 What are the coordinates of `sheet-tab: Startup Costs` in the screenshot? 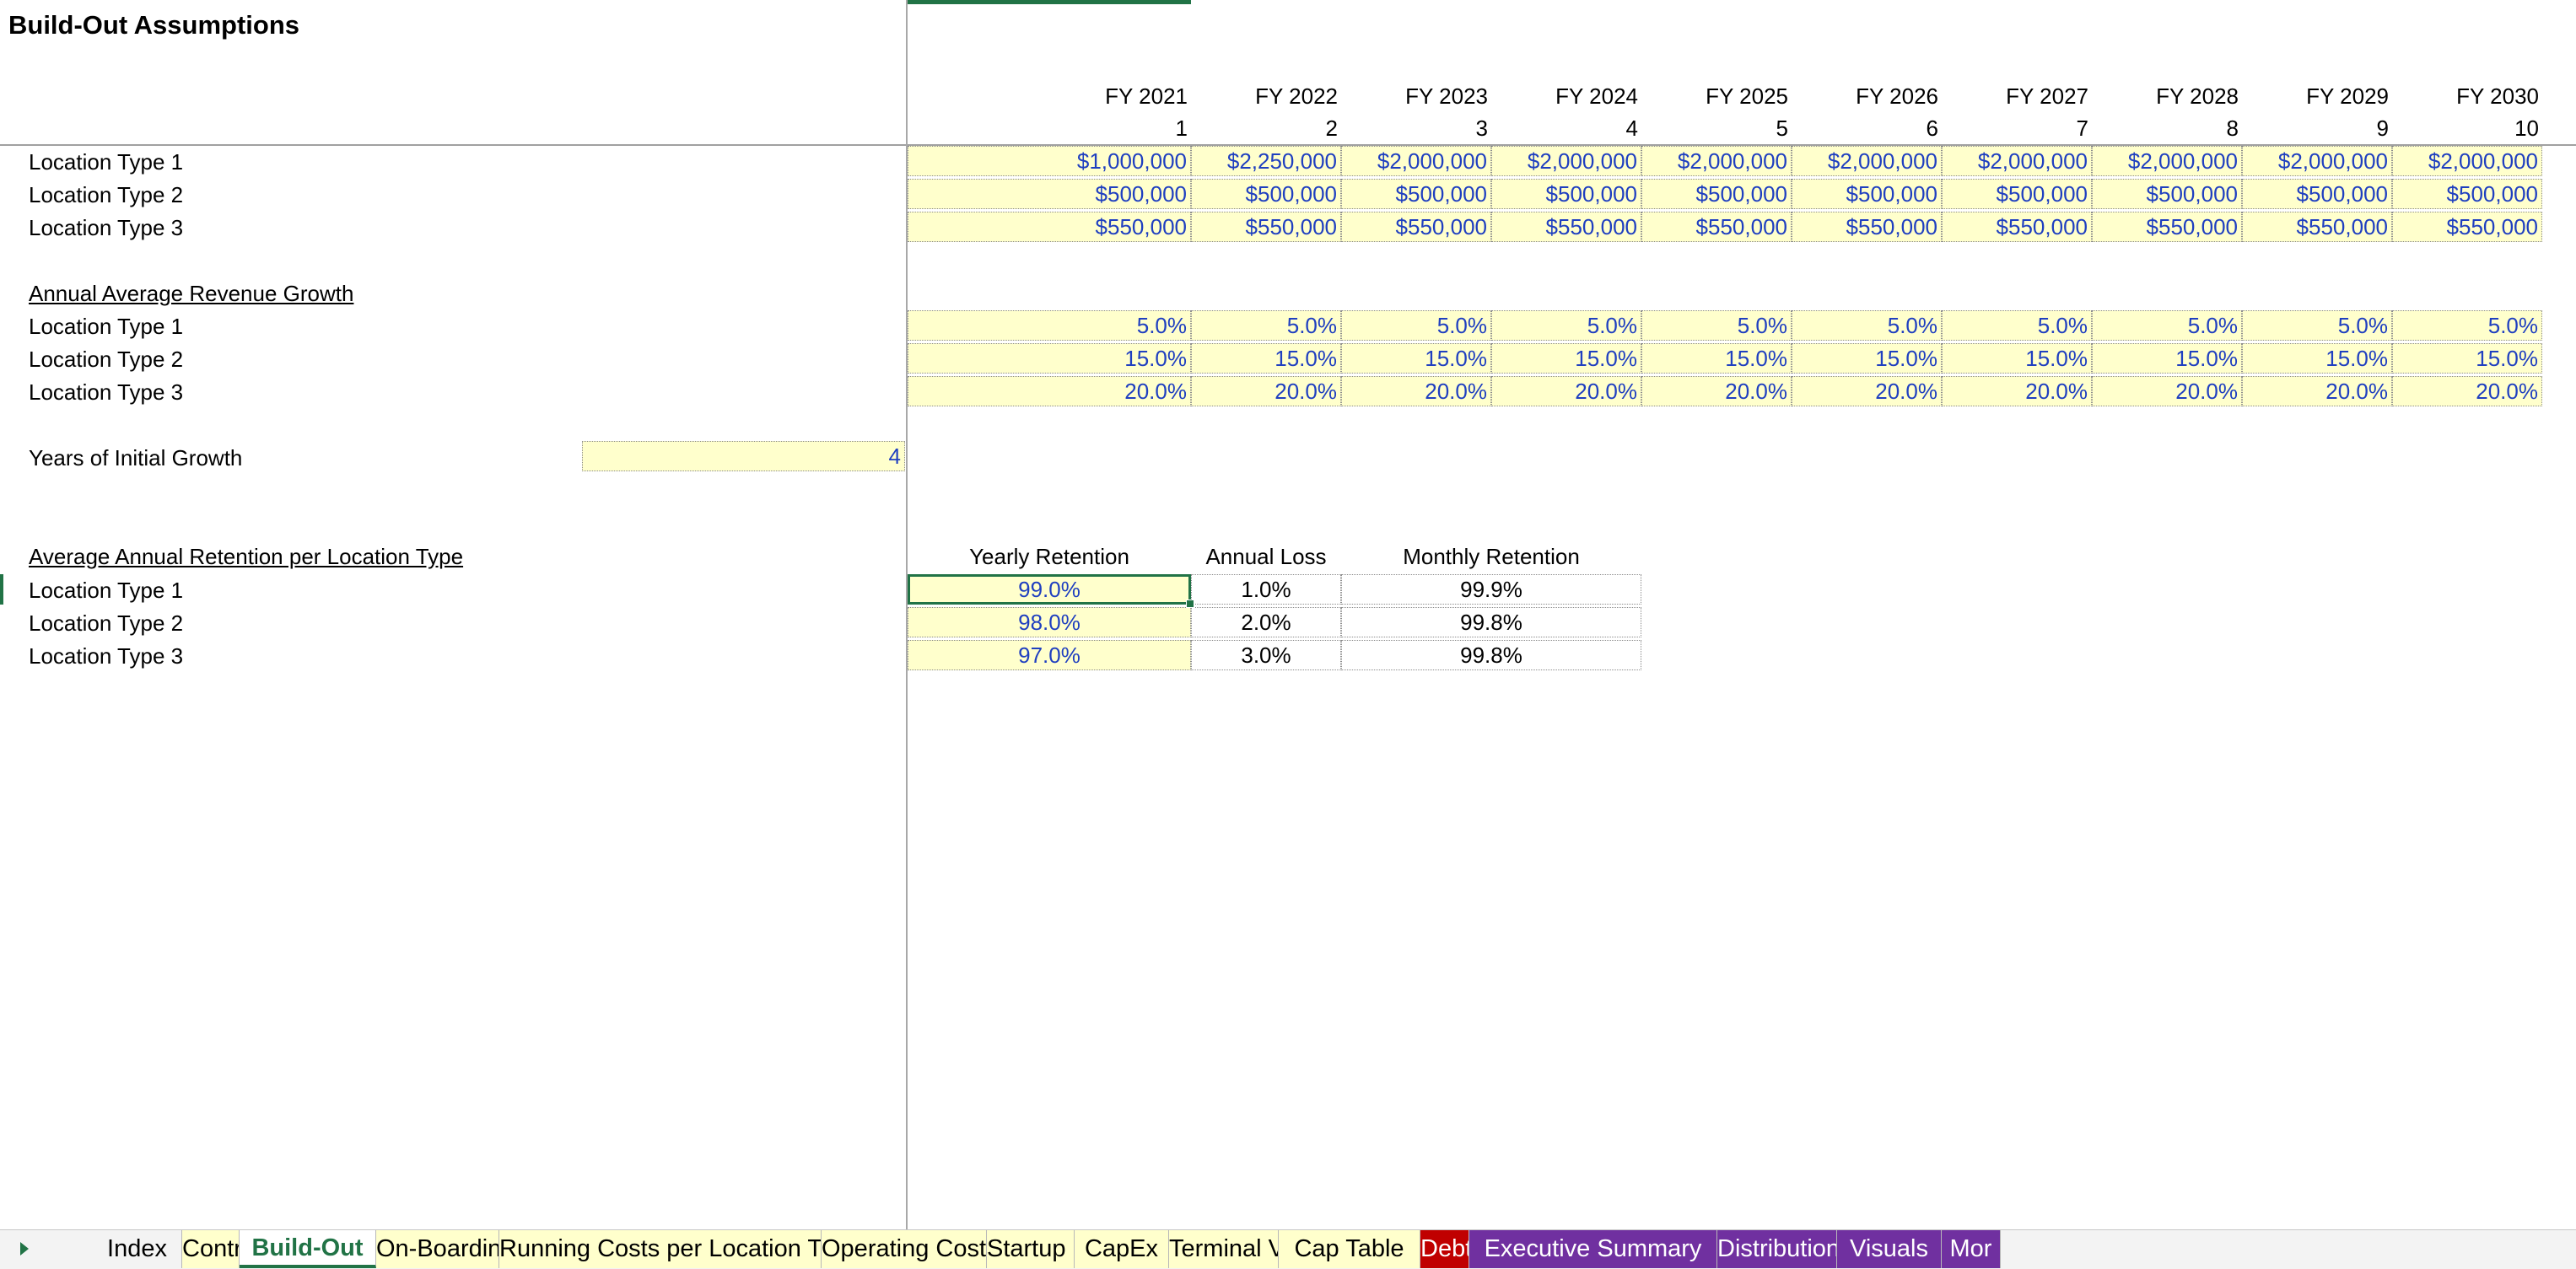 It's located at (1031, 1249).